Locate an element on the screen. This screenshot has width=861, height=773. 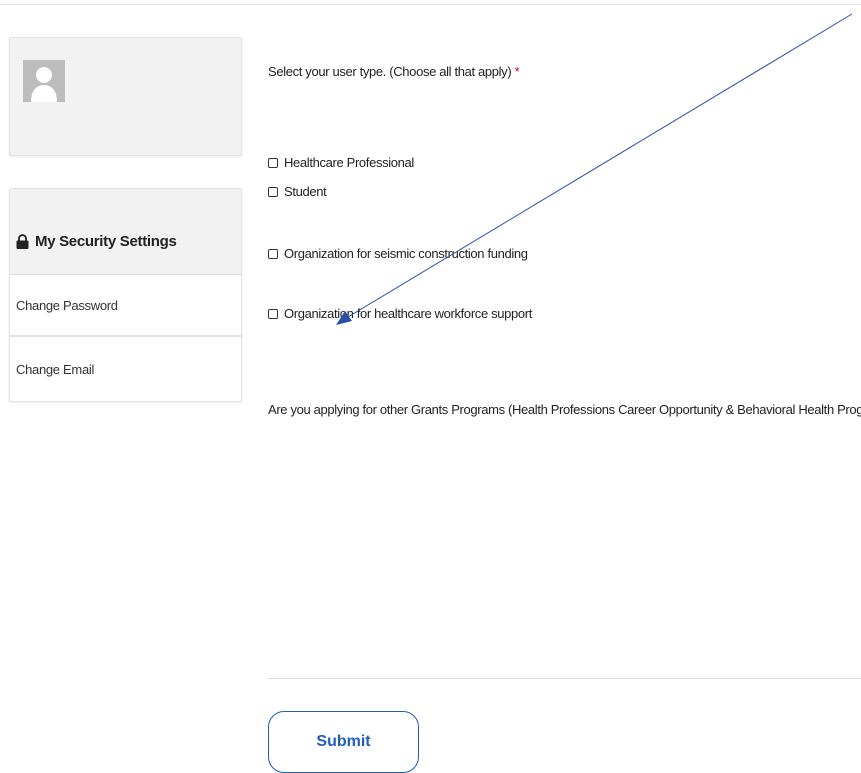
option-healthcare-professional: Healthcare Professional is located at coordinates (341, 162).